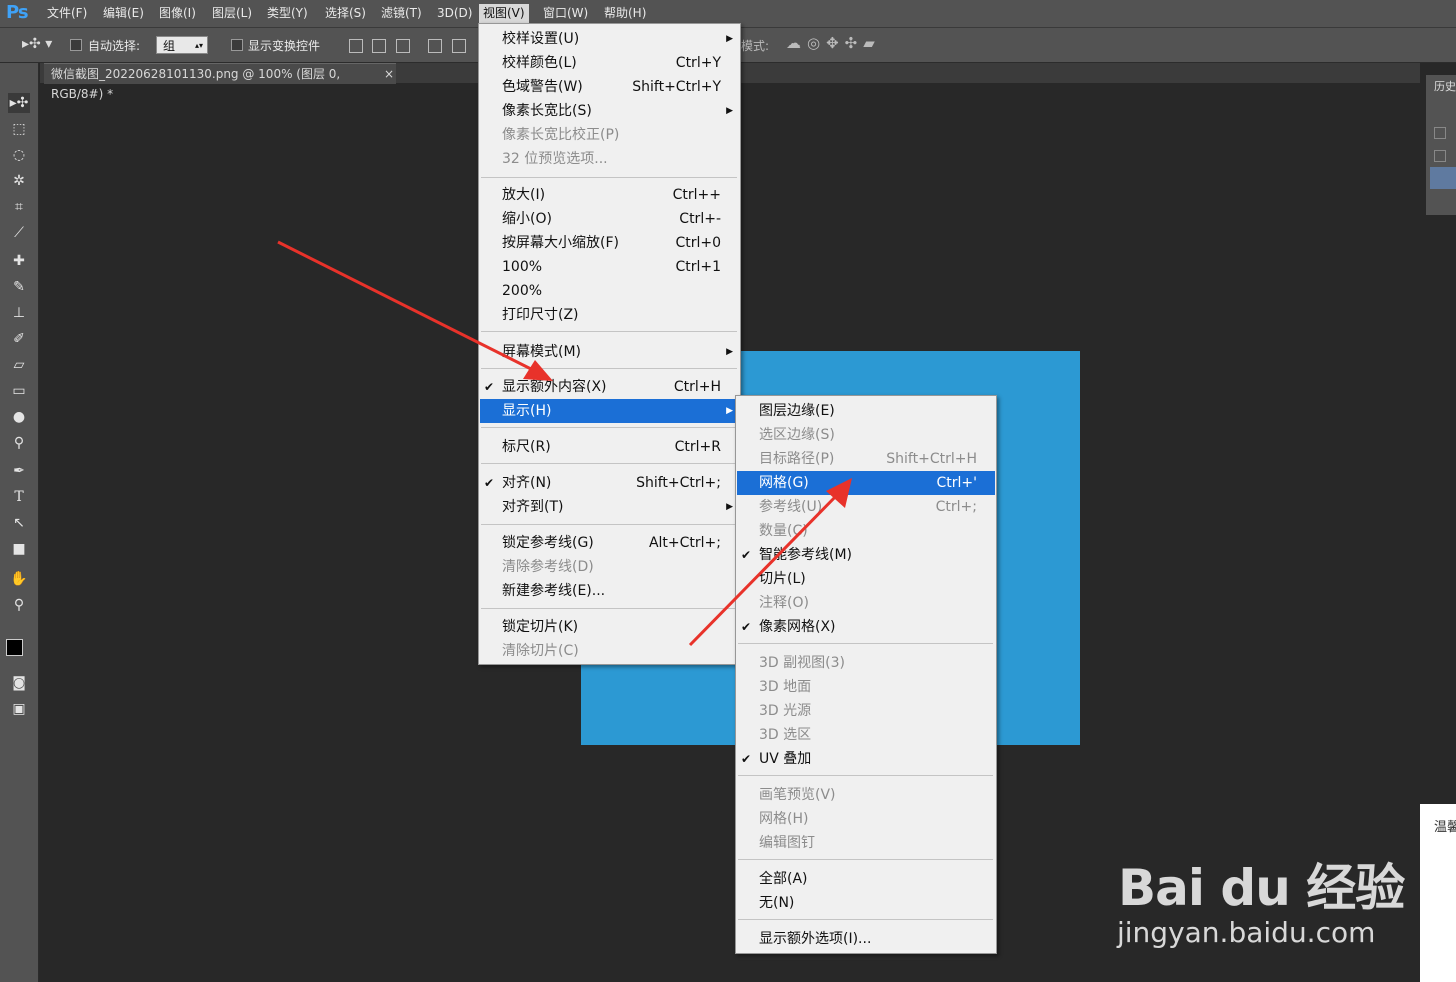 Image resolution: width=1456 pixels, height=982 pixels. I want to click on arrow-1-head, so click(538, 370).